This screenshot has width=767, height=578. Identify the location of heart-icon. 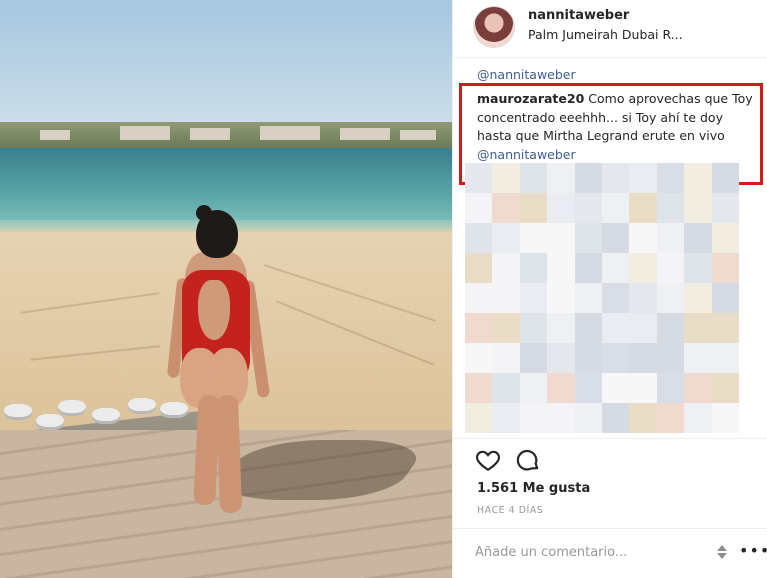
(488, 460).